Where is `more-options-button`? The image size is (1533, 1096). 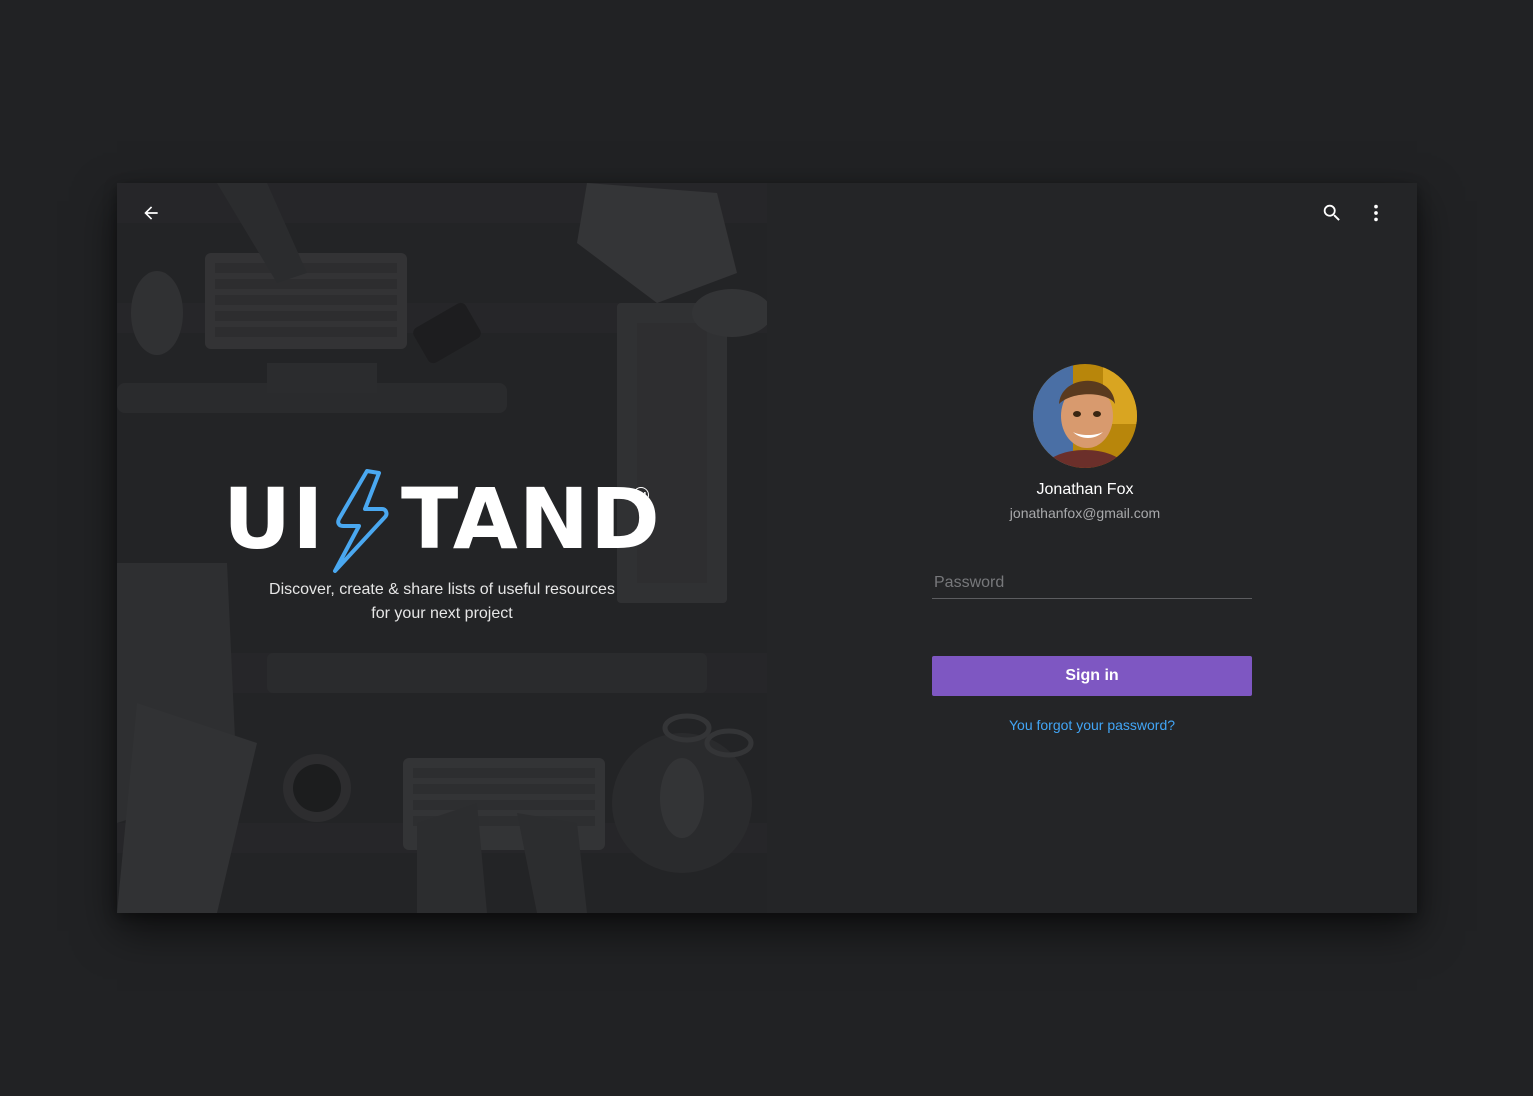
more-options-button is located at coordinates (1376, 215).